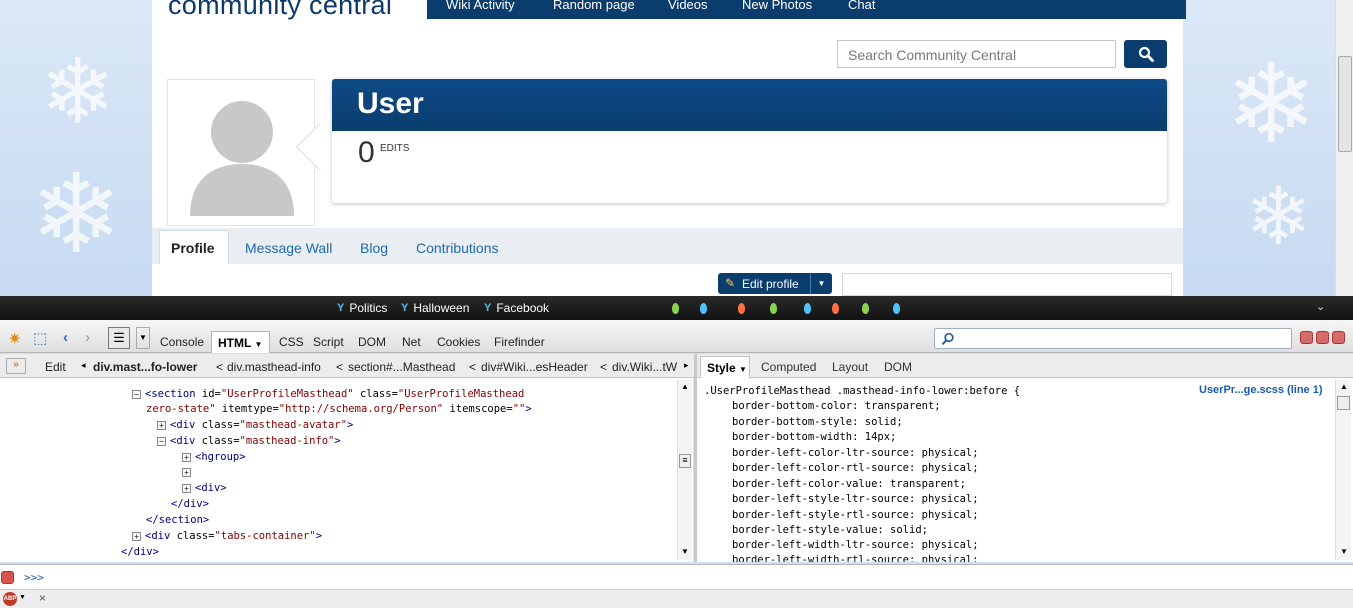 The height and width of the screenshot is (608, 1353). What do you see at coordinates (34, 577) in the screenshot?
I see `command-prompt: >>>` at bounding box center [34, 577].